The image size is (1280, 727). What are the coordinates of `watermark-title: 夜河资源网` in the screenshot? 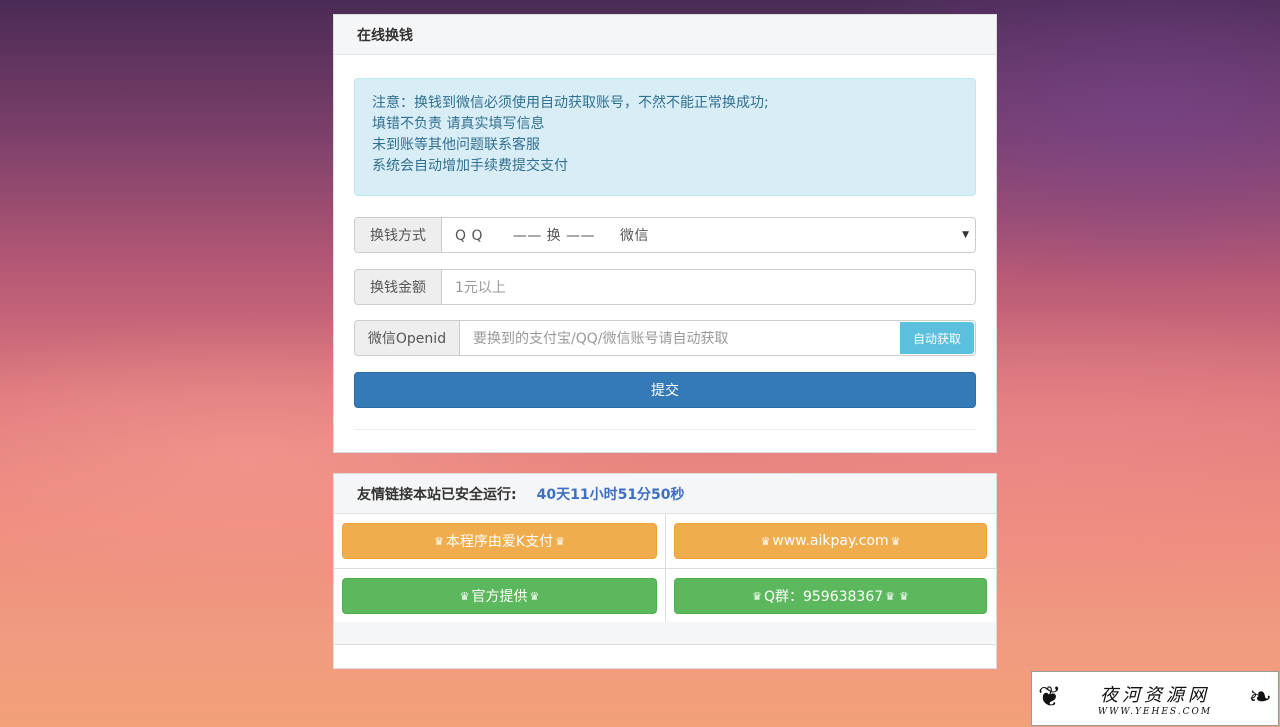 It's located at (1155, 695).